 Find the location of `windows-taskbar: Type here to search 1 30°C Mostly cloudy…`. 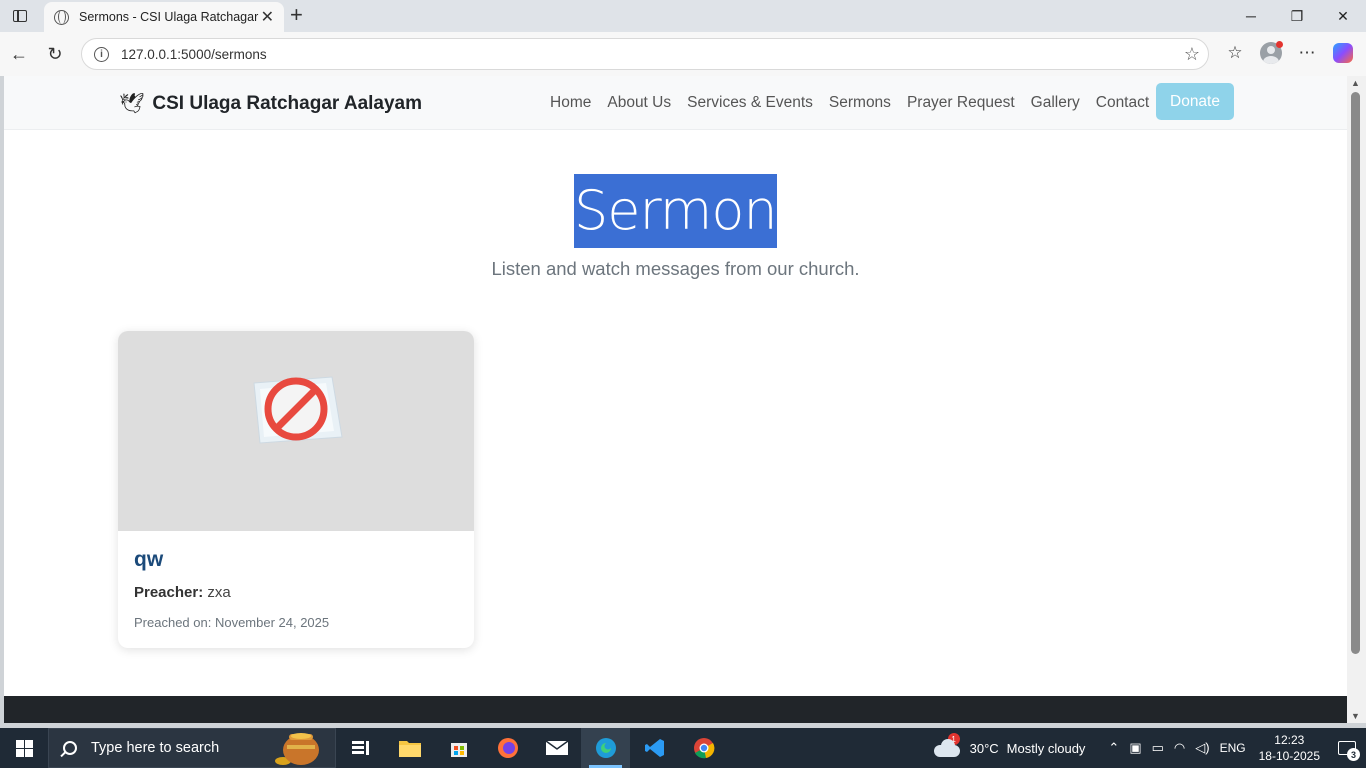

windows-taskbar: Type here to search 1 30°C Mostly cloudy… is located at coordinates (683, 748).